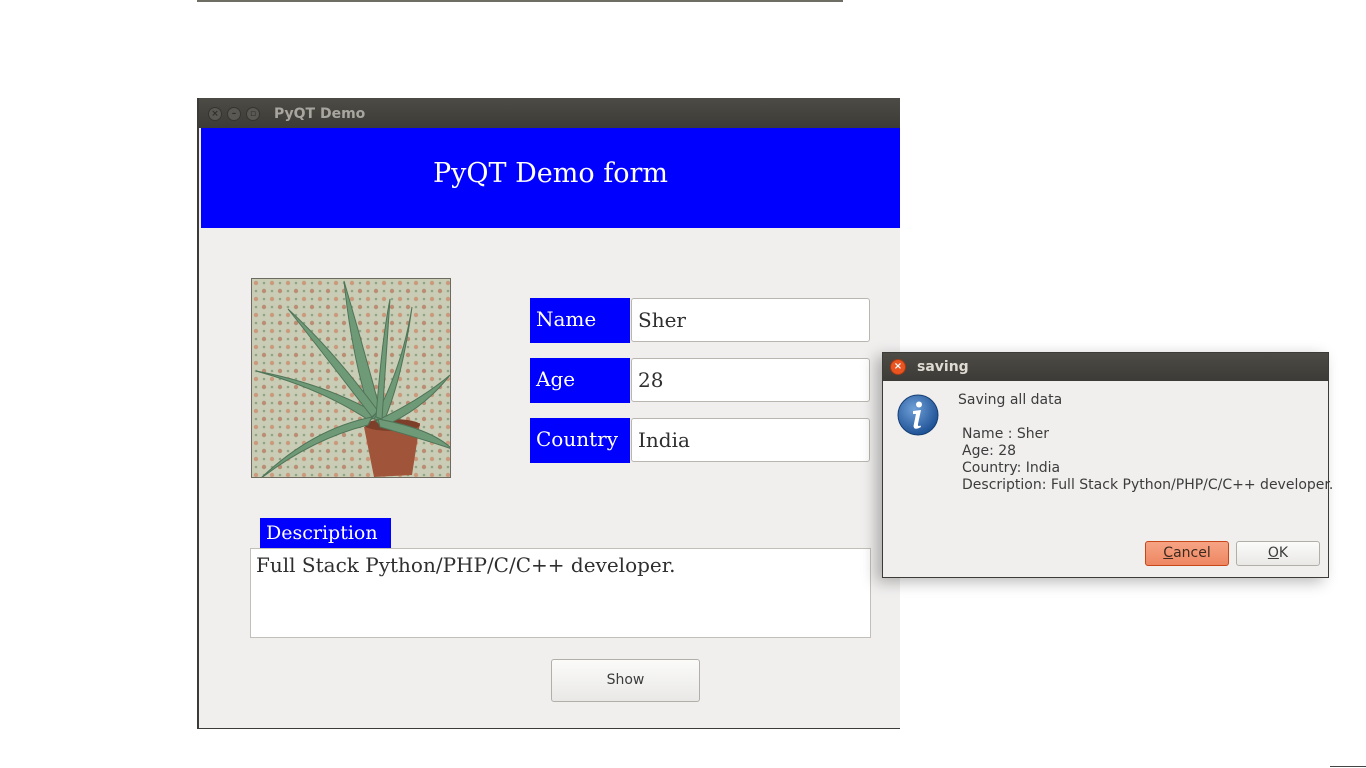  I want to click on age-label: Age, so click(580, 380).